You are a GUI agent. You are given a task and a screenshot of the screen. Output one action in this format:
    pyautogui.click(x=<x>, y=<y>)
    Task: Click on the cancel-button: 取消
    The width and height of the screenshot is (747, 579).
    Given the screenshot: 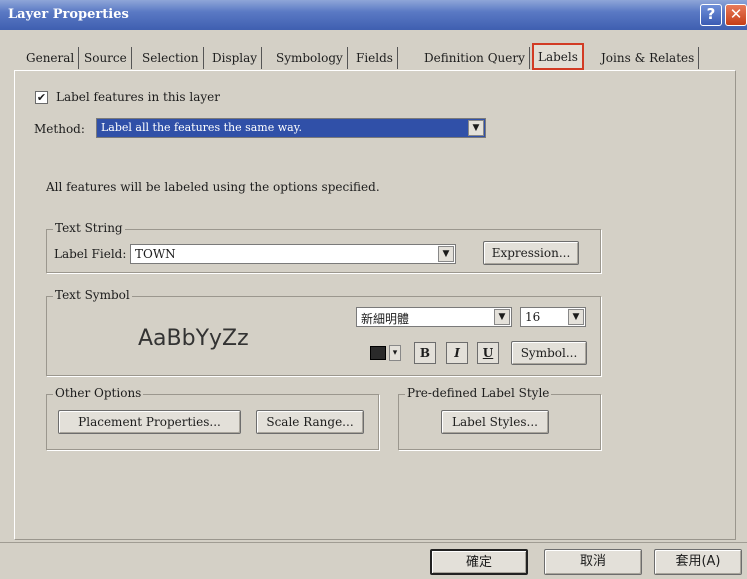 What is the action you would take?
    pyautogui.click(x=593, y=562)
    